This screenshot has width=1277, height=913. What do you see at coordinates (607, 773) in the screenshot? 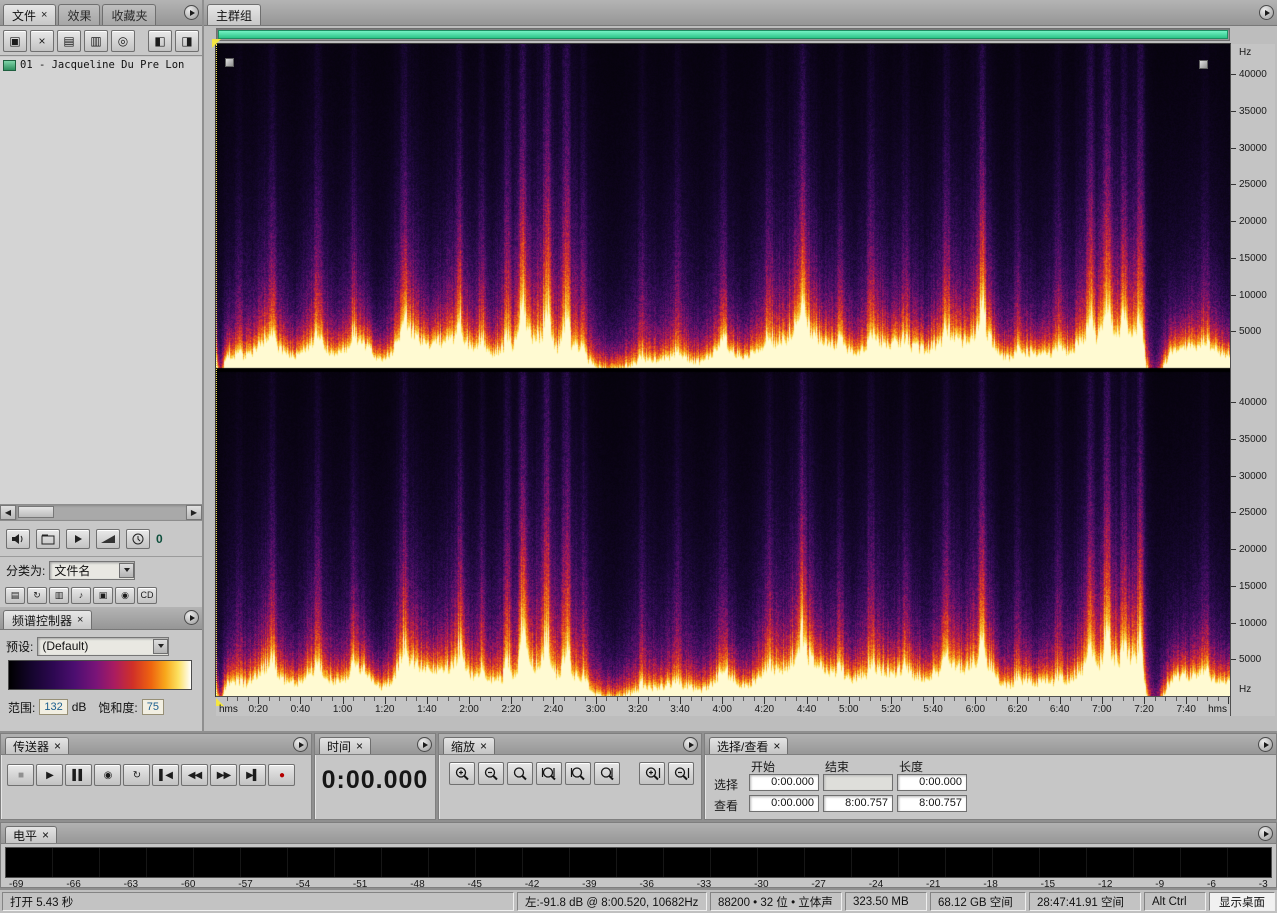
I see `zoom-to-selection-right-button` at bounding box center [607, 773].